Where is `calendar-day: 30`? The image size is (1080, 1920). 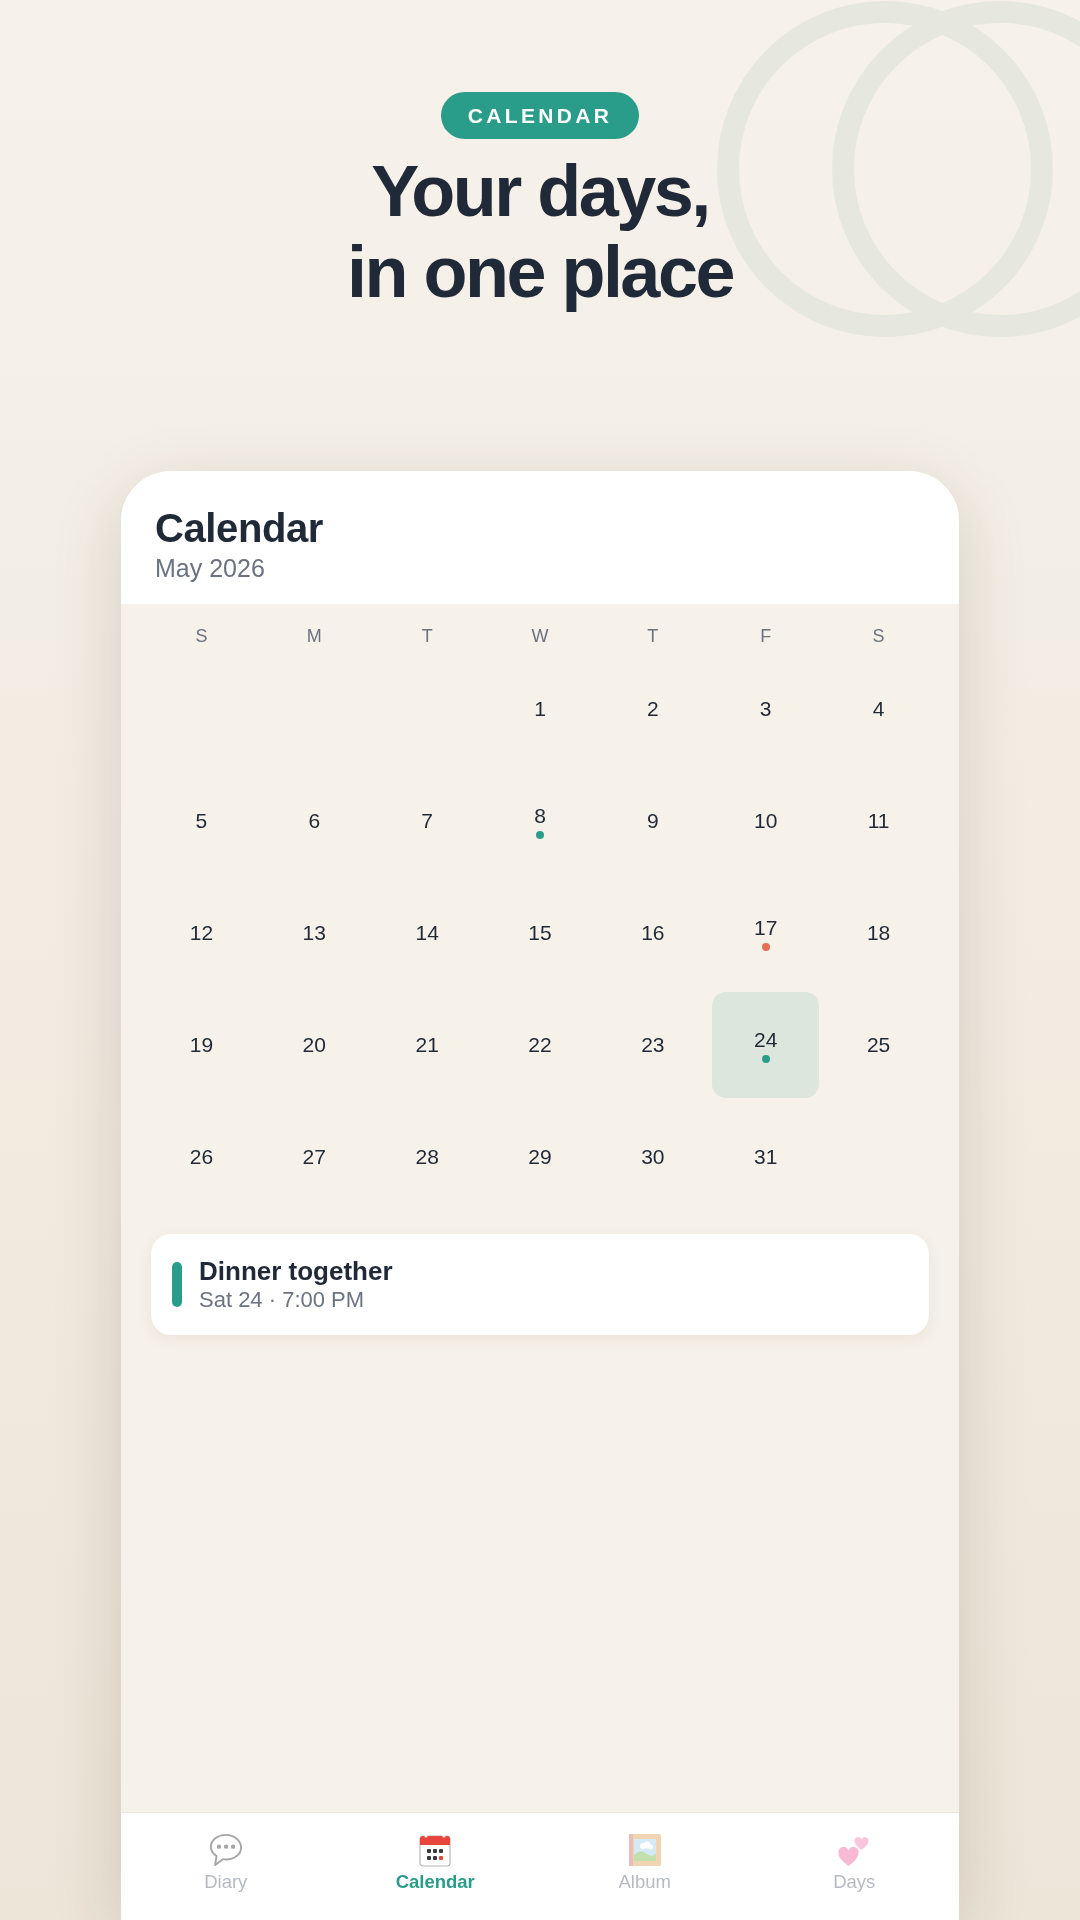 calendar-day: 30 is located at coordinates (653, 1157).